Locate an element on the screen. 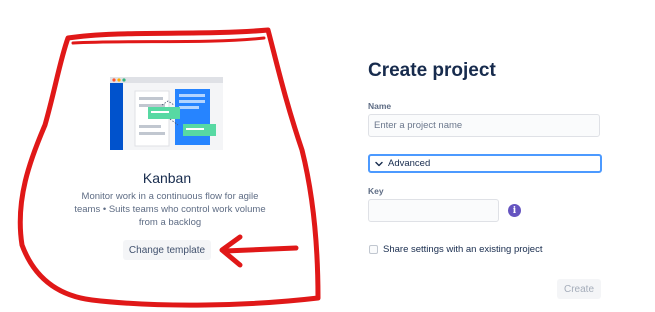 The width and height of the screenshot is (655, 312). project-key-input is located at coordinates (433, 210).